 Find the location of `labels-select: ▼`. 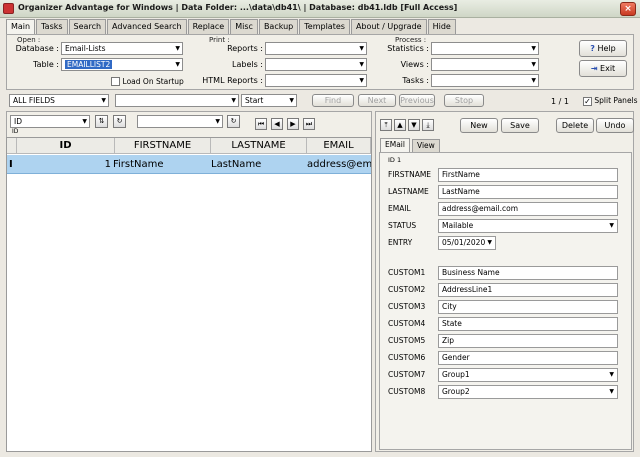

labels-select: ▼ is located at coordinates (316, 64).